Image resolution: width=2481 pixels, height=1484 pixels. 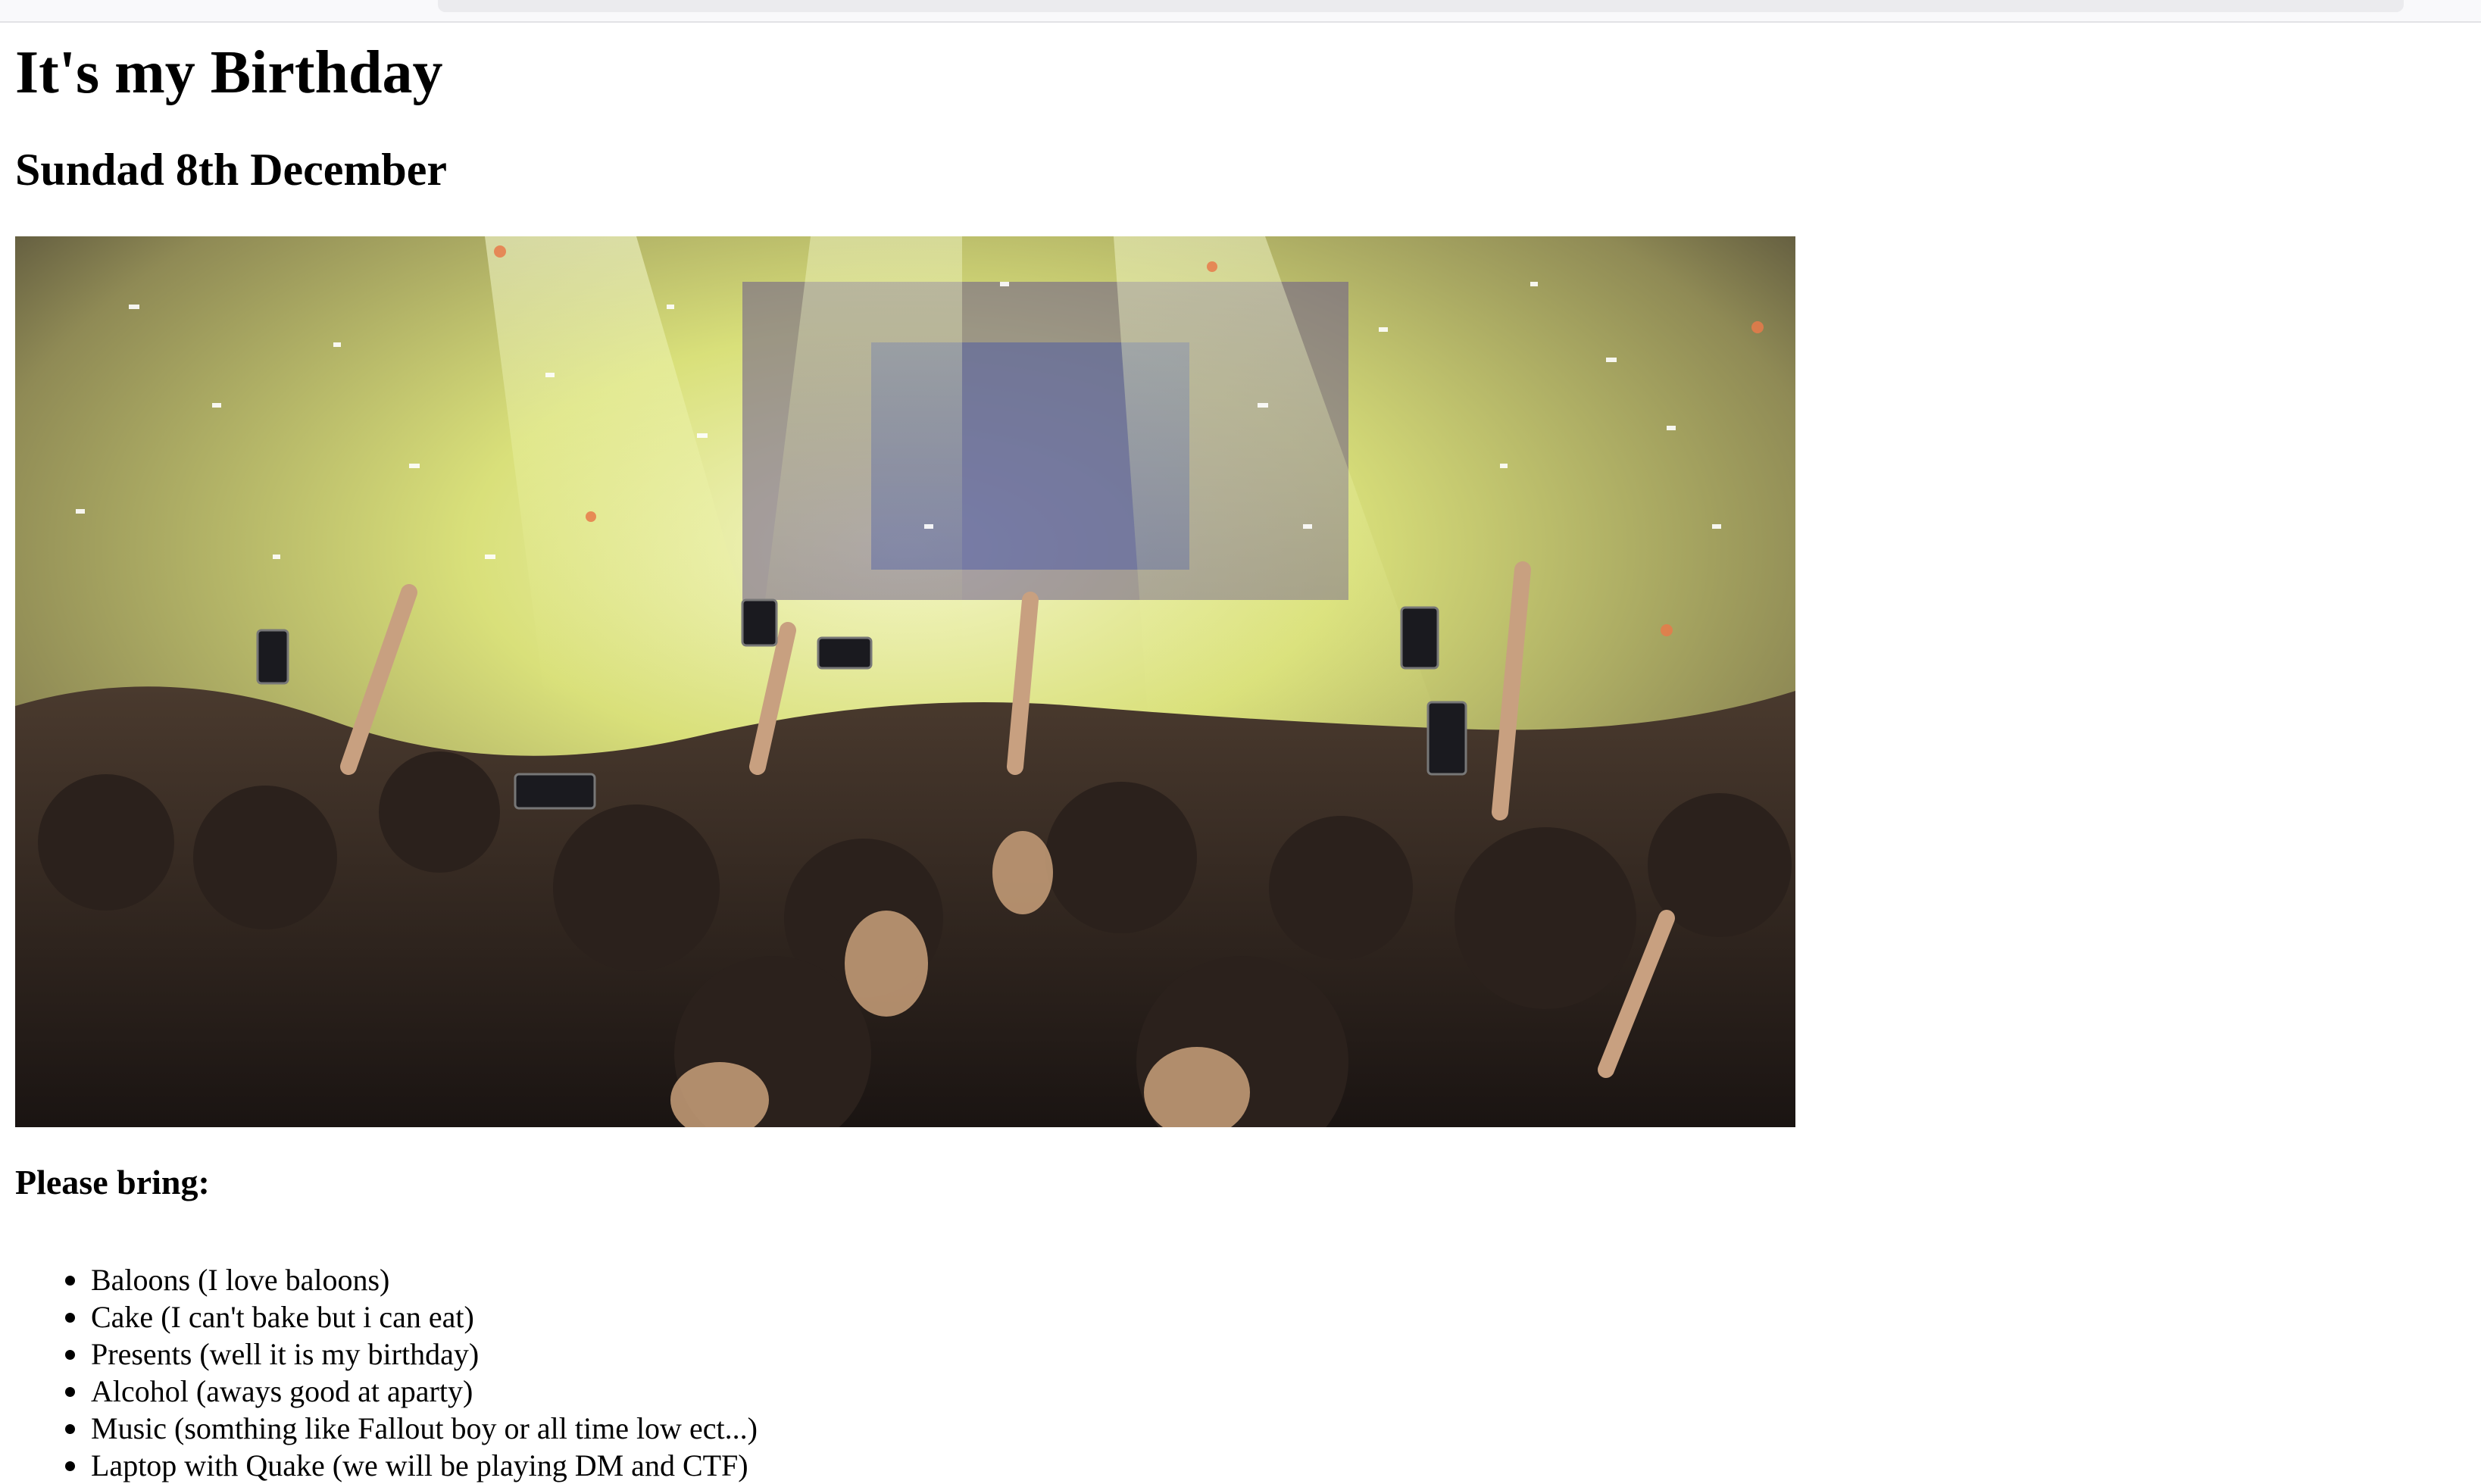 What do you see at coordinates (412, 1354) in the screenshot?
I see `list-item: Presents (well it is my birthday)` at bounding box center [412, 1354].